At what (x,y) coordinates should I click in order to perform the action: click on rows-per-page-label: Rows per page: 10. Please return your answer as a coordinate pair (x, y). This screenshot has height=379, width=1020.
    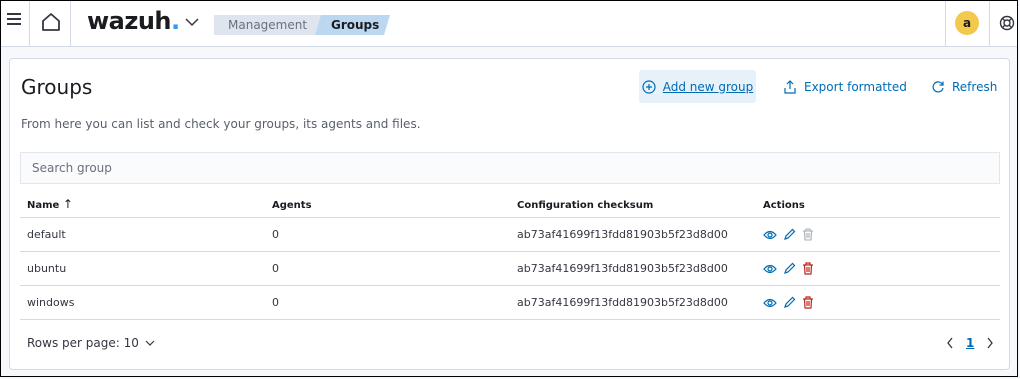
    Looking at the image, I should click on (83, 343).